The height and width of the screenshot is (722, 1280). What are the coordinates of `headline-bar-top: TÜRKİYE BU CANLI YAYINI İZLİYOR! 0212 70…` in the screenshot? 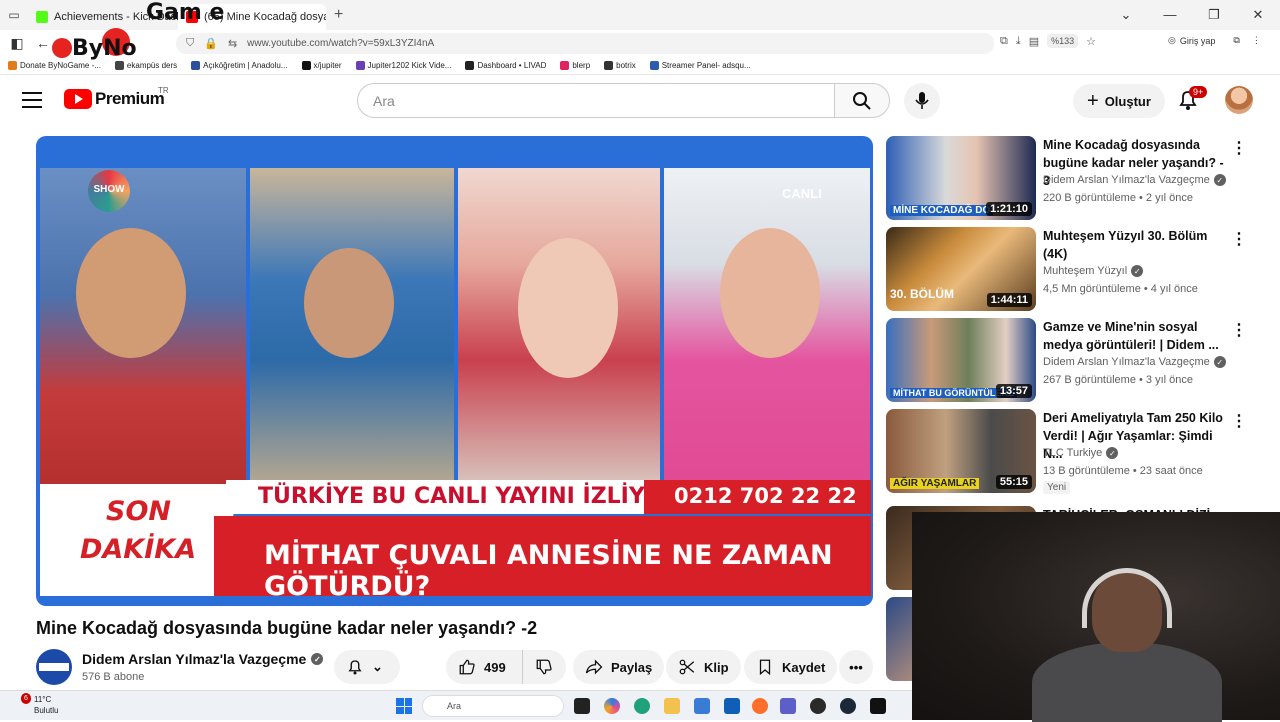 It's located at (548, 497).